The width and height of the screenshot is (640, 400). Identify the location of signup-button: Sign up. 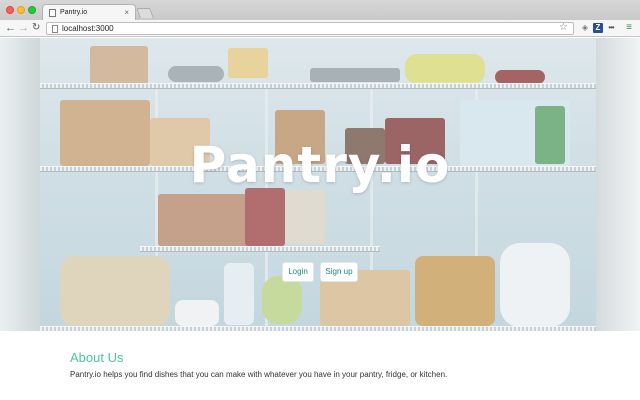
(339, 272).